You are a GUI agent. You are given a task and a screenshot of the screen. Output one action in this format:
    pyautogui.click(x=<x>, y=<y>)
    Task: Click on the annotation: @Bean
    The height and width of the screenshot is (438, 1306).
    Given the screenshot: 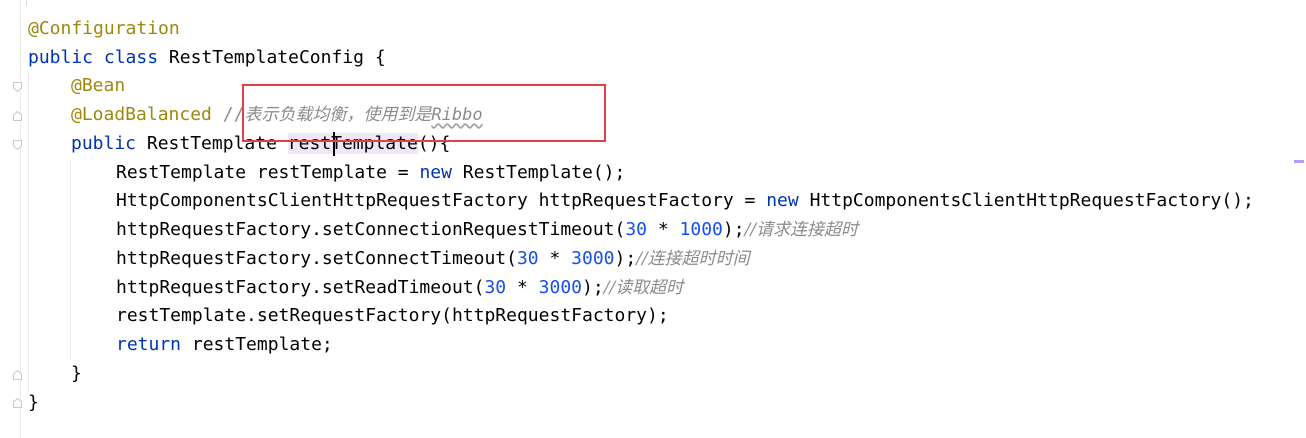 What is the action you would take?
    pyautogui.click(x=98, y=85)
    